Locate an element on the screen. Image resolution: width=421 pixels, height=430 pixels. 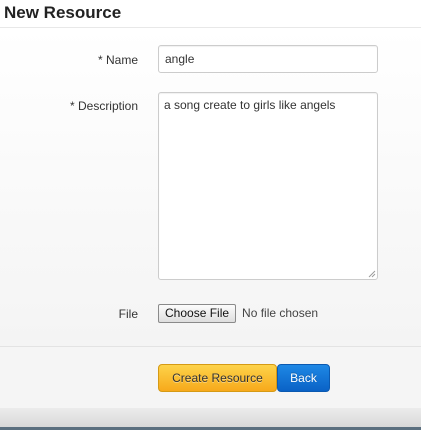
create-resource-button: Create Resource is located at coordinates (217, 378).